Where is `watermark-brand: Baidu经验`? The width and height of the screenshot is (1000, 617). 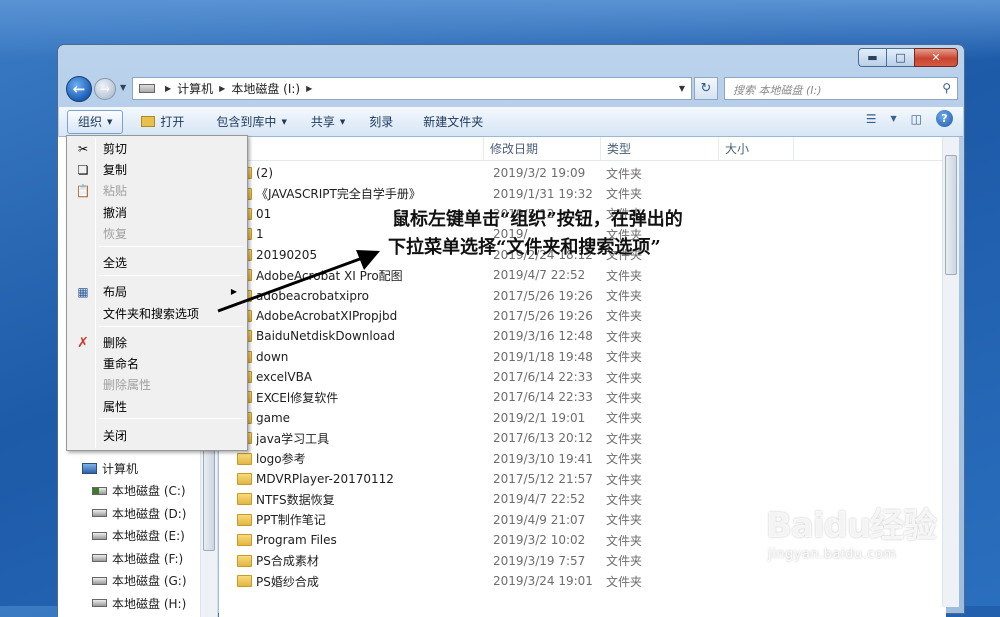 watermark-brand: Baidu经验 is located at coordinates (851, 526).